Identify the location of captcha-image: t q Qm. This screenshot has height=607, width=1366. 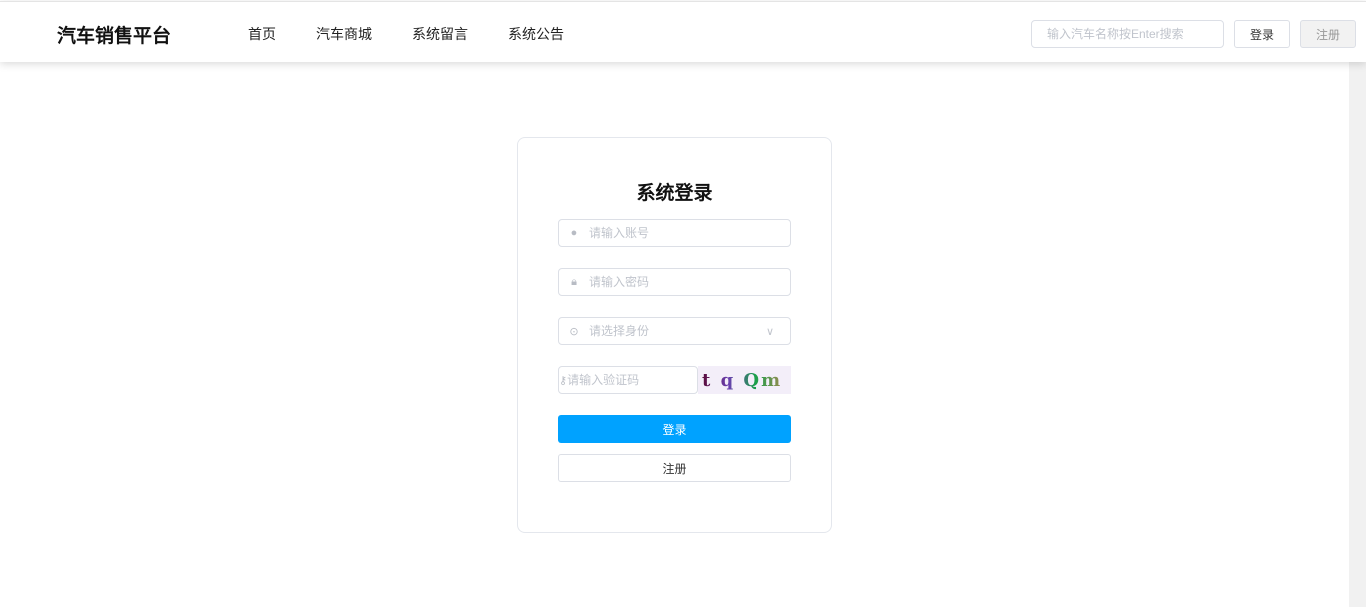
(744, 380).